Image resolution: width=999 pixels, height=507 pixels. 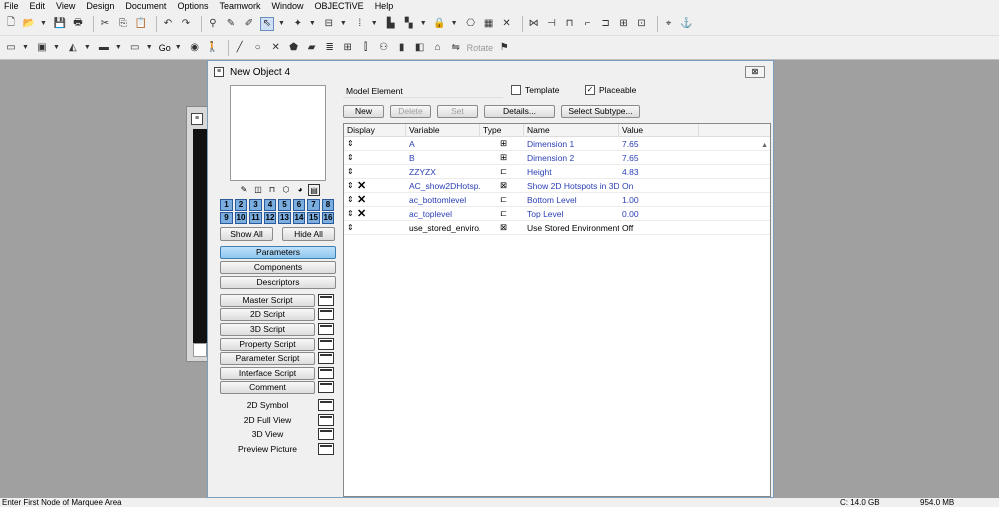 I want to click on group-icon: ▚, so click(x=409, y=24).